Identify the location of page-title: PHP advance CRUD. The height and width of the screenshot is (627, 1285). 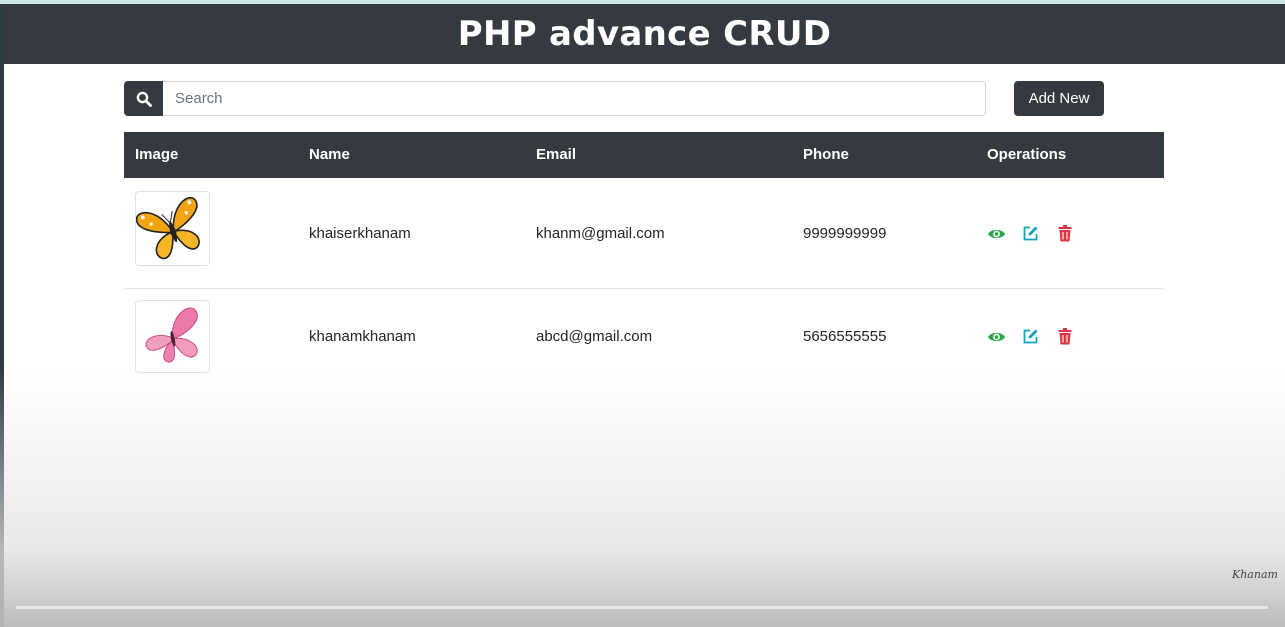
(644, 34).